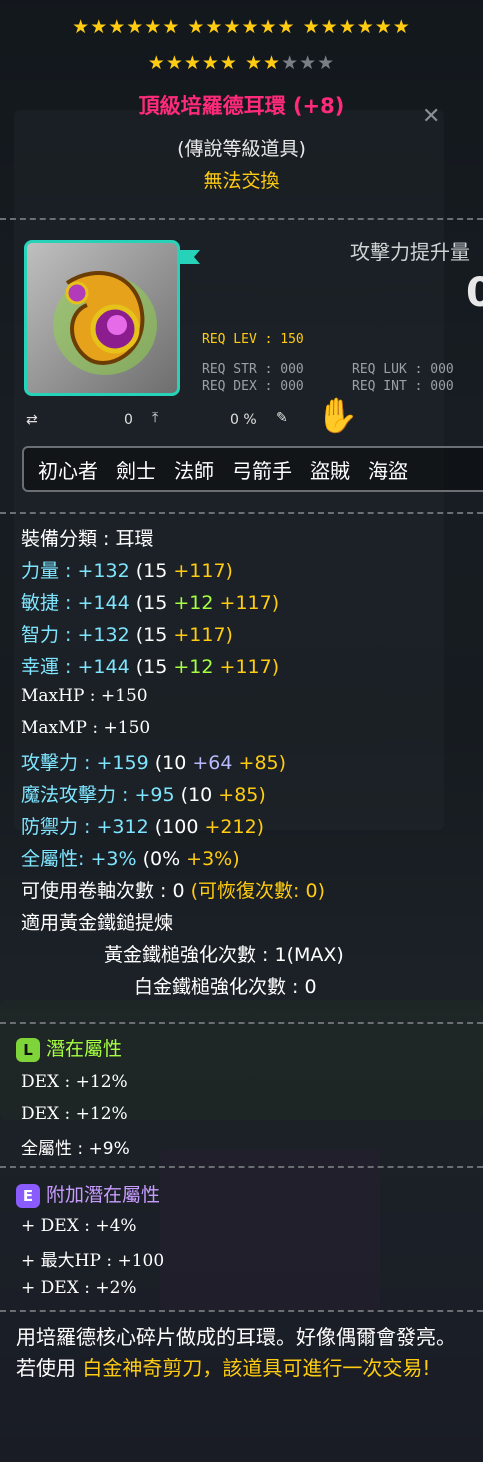 The width and height of the screenshot is (483, 1462). What do you see at coordinates (403, 369) in the screenshot?
I see `req-luk: REQ LUK : 000` at bounding box center [403, 369].